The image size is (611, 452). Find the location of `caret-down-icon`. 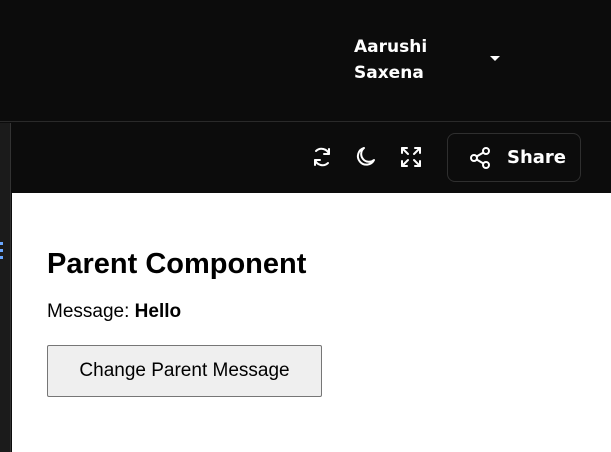

caret-down-icon is located at coordinates (495, 58).